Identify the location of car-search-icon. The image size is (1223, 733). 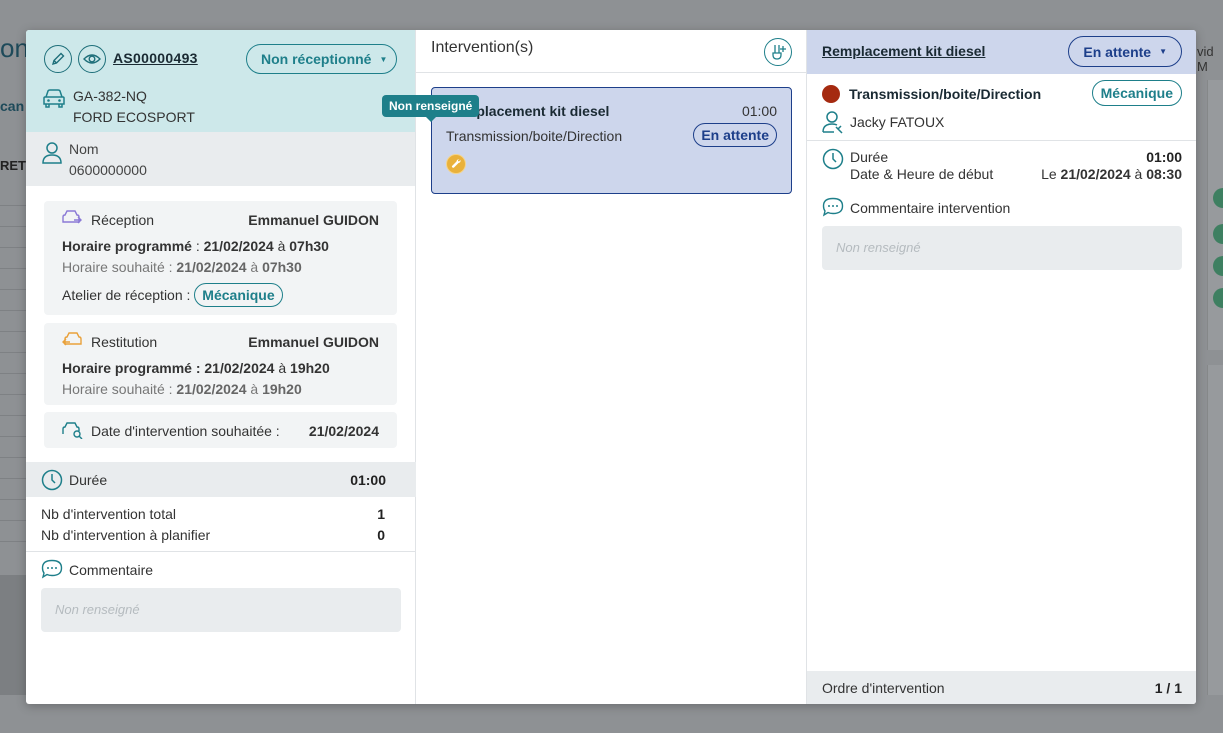
(72, 430).